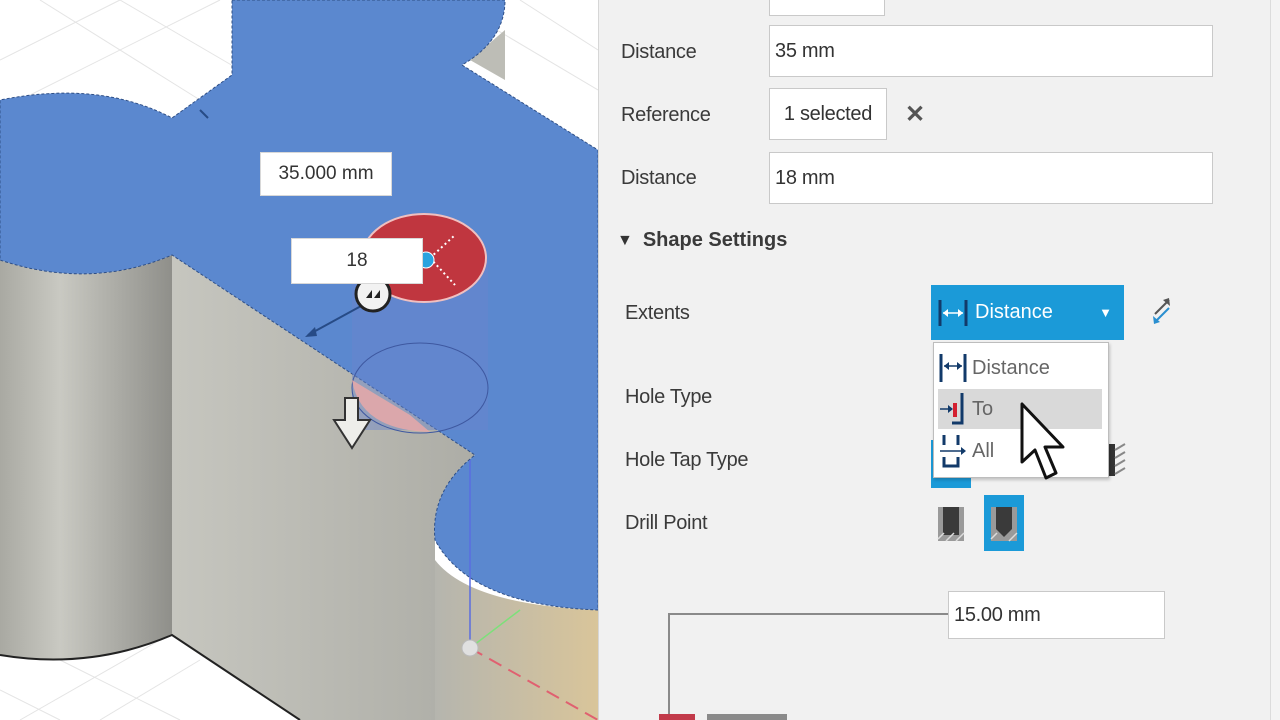 This screenshot has width=1280, height=720. What do you see at coordinates (991, 51) in the screenshot?
I see `distance-input-1: 35 mm` at bounding box center [991, 51].